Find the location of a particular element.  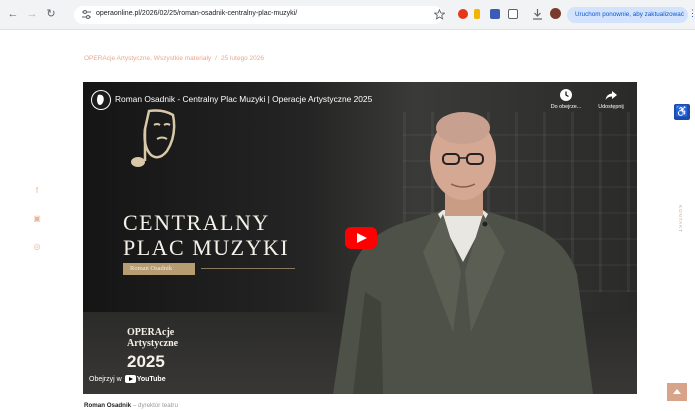

share-arrow-icon is located at coordinates (611, 95).